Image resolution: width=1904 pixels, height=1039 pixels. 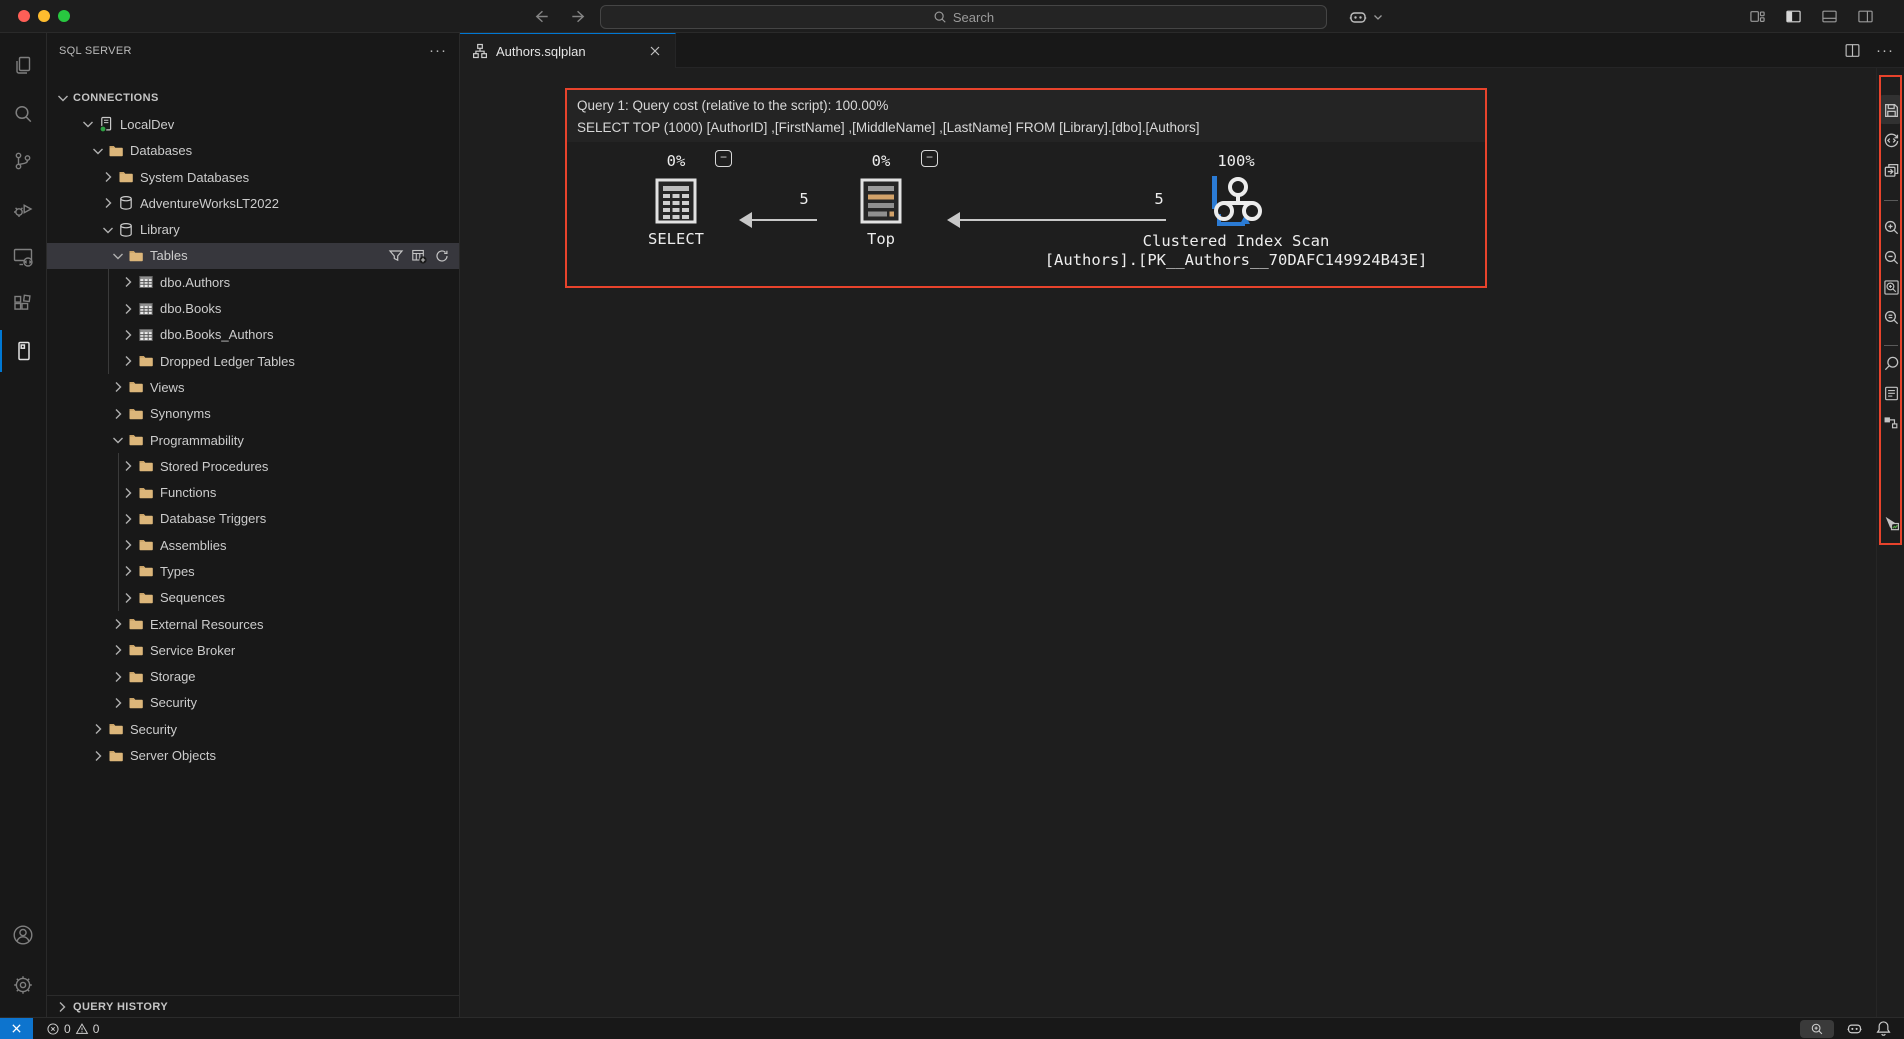 What do you see at coordinates (253, 387) in the screenshot?
I see `tree-item-views: Views` at bounding box center [253, 387].